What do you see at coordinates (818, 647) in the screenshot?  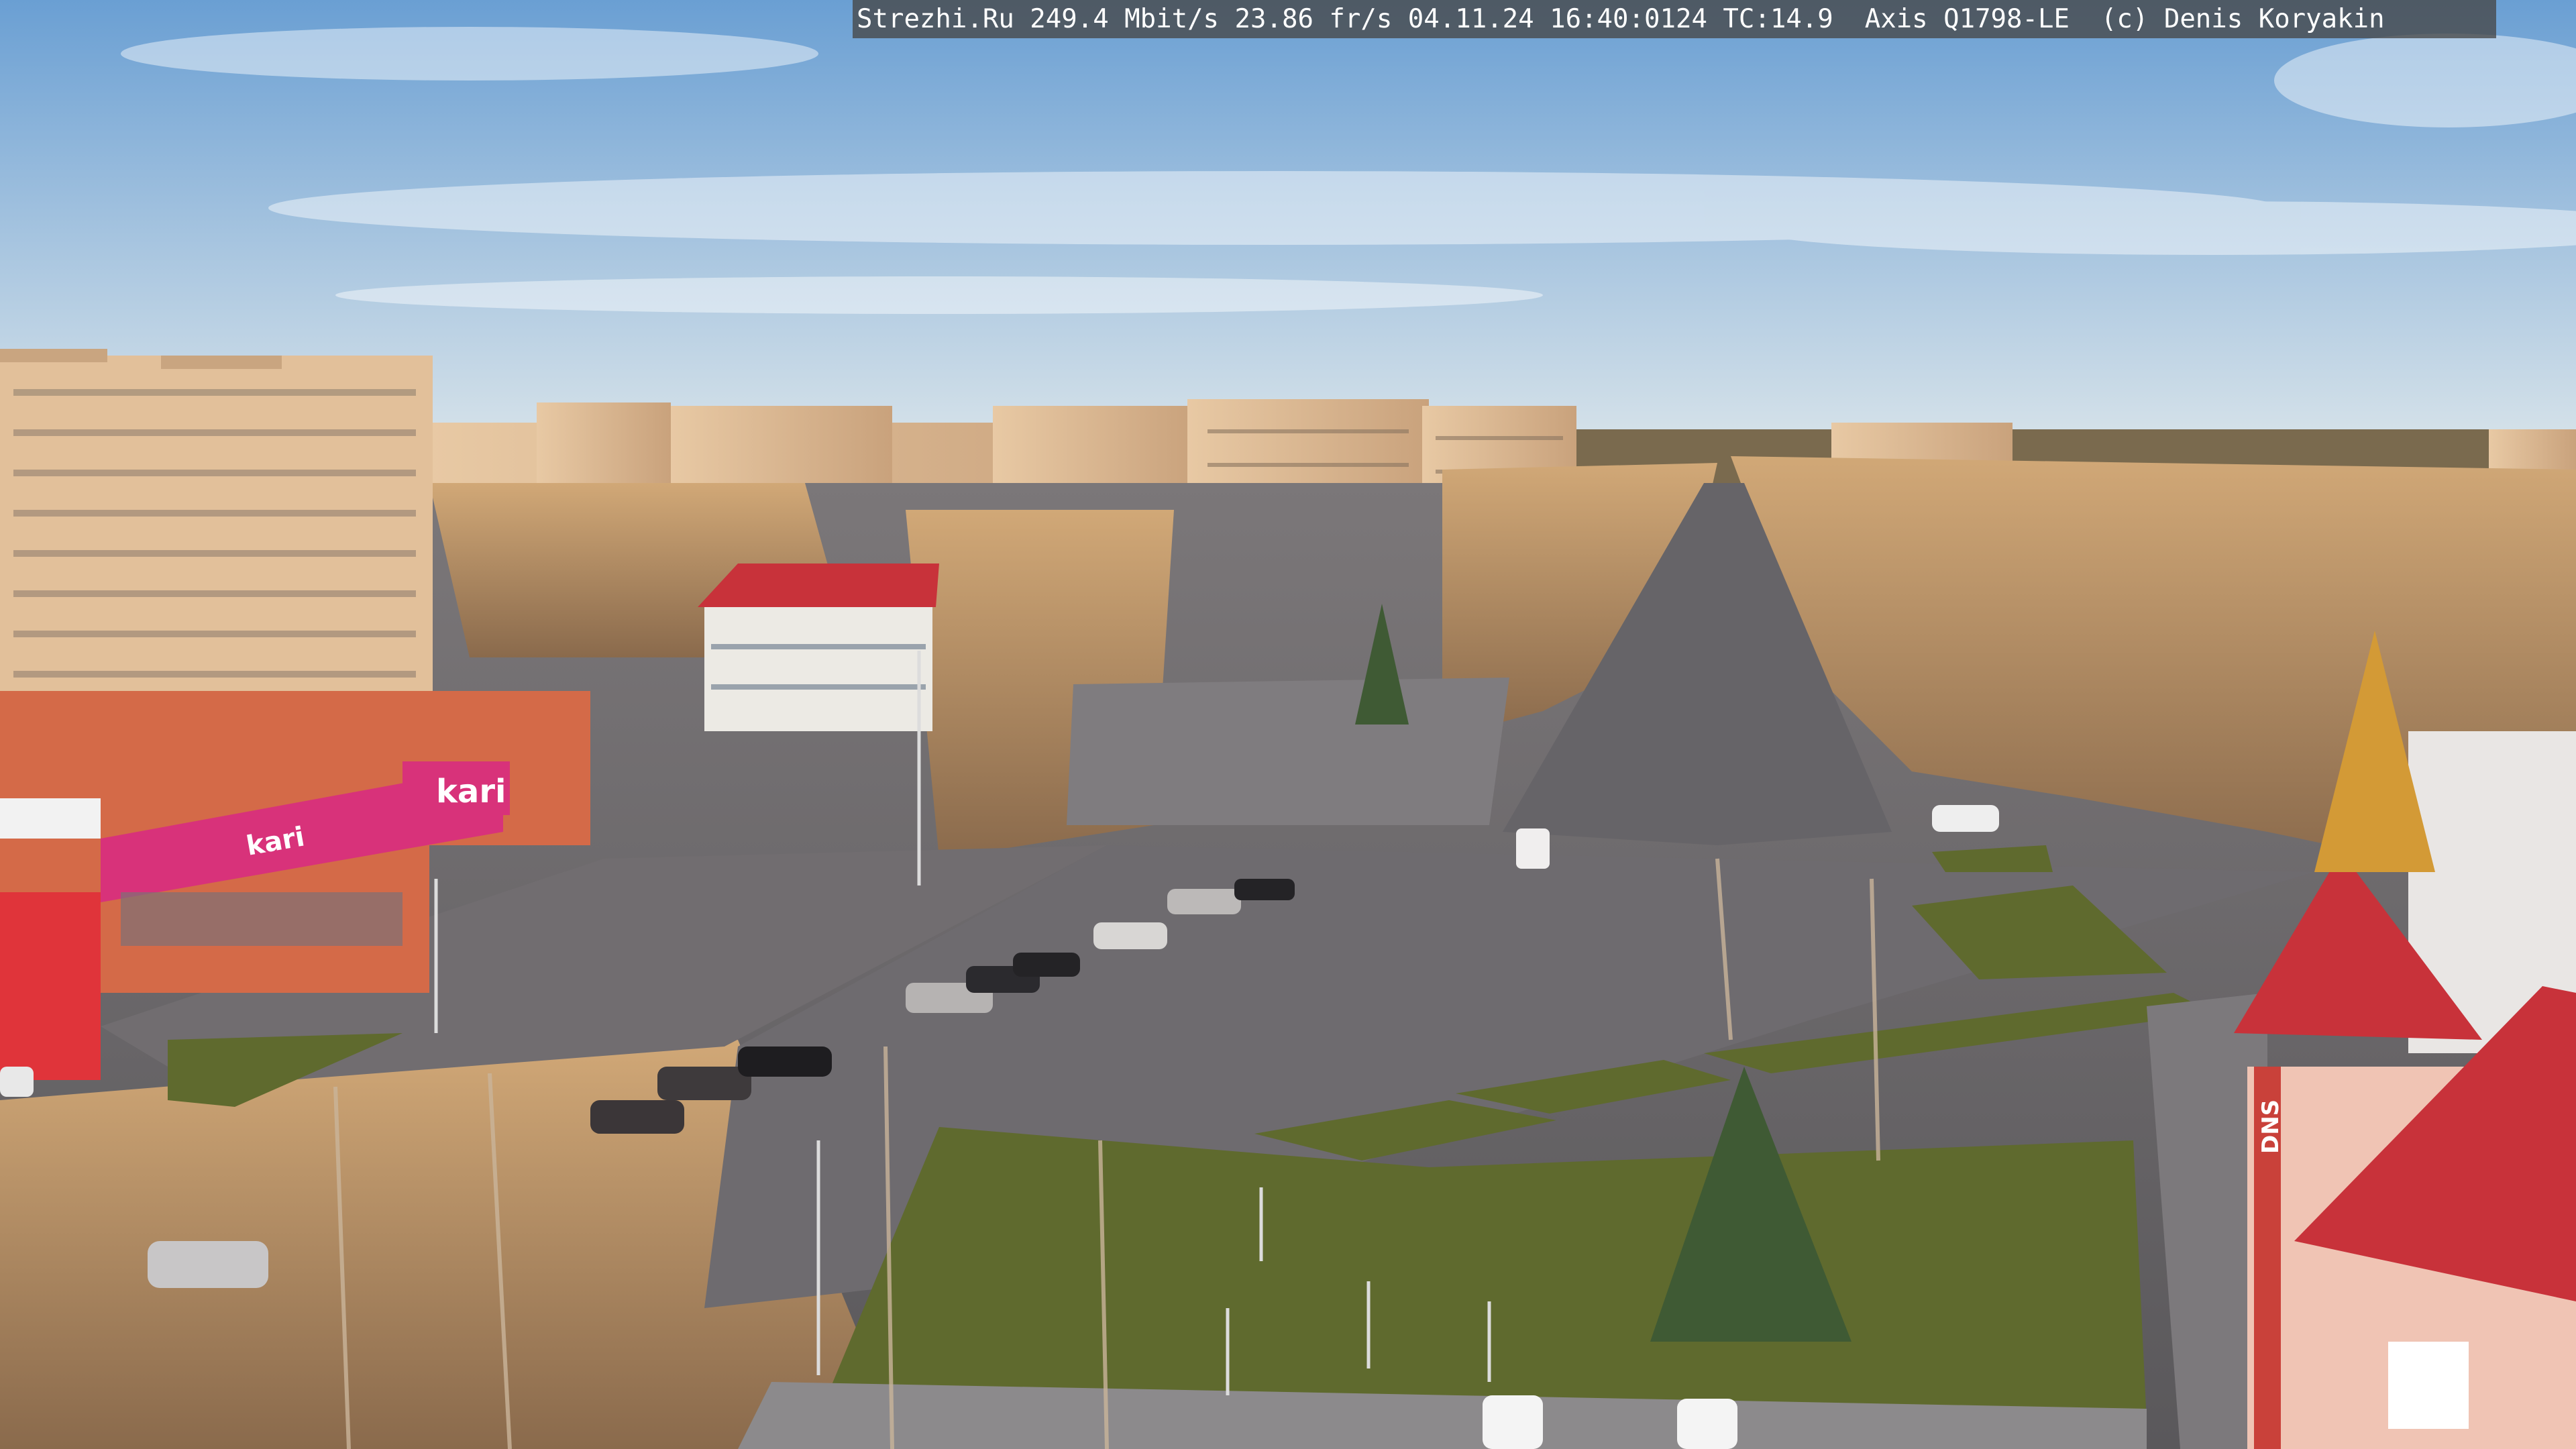 I see `red-roof-house` at bounding box center [818, 647].